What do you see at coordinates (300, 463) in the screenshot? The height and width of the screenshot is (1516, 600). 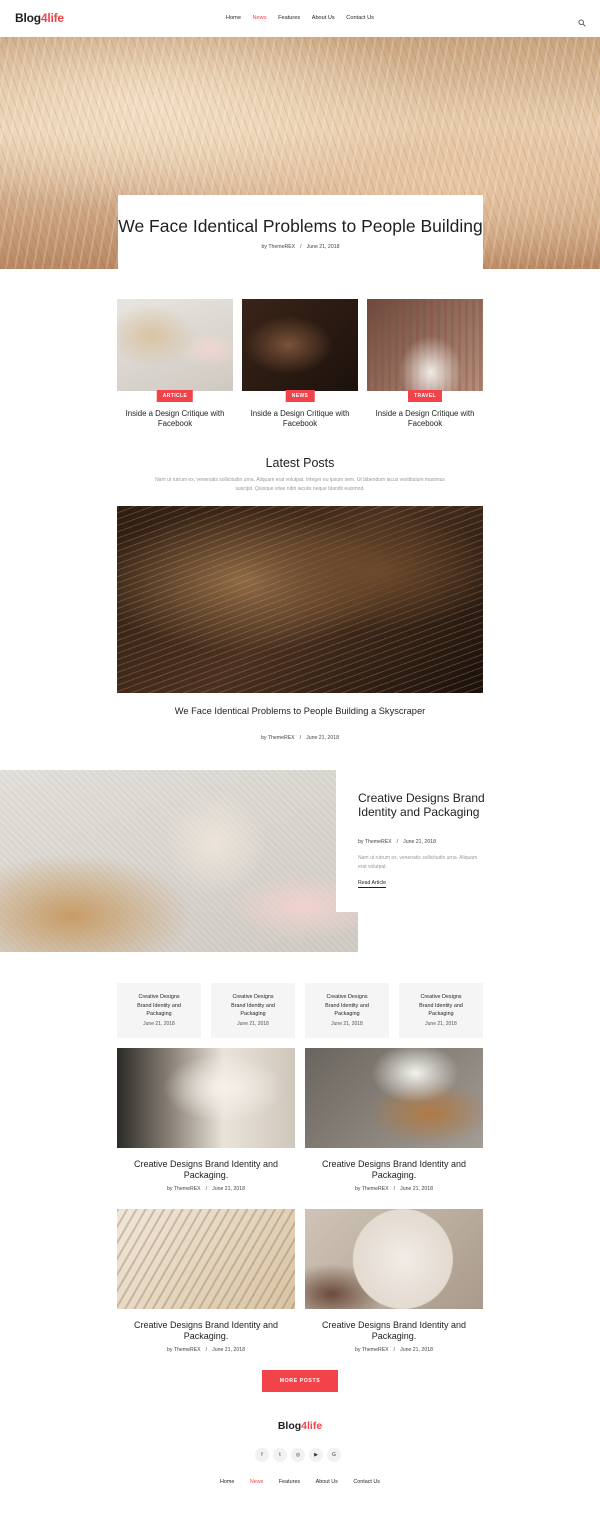 I see `latest-posts-heading: Latest Posts` at bounding box center [300, 463].